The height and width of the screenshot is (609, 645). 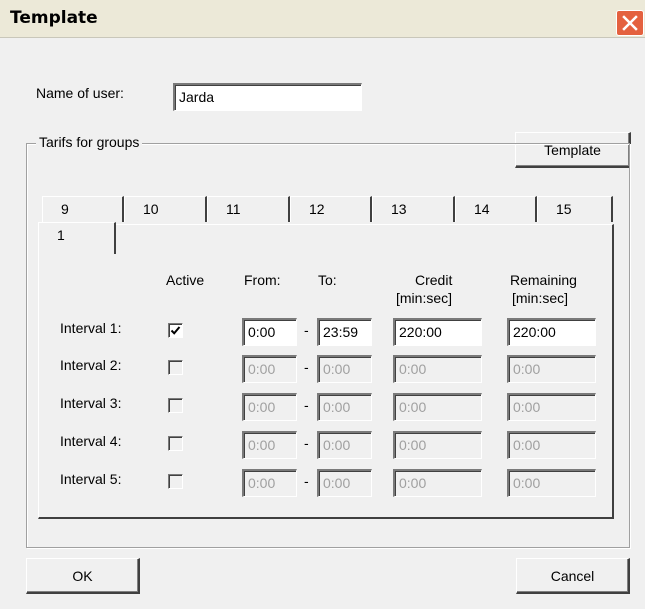 I want to click on close-button, so click(x=630, y=23).